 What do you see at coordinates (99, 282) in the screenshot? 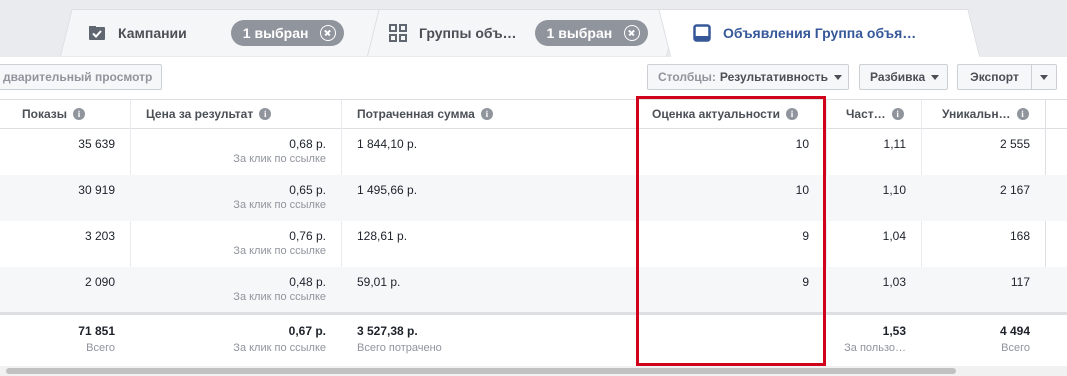
I see `impressions-value: 2 090` at bounding box center [99, 282].